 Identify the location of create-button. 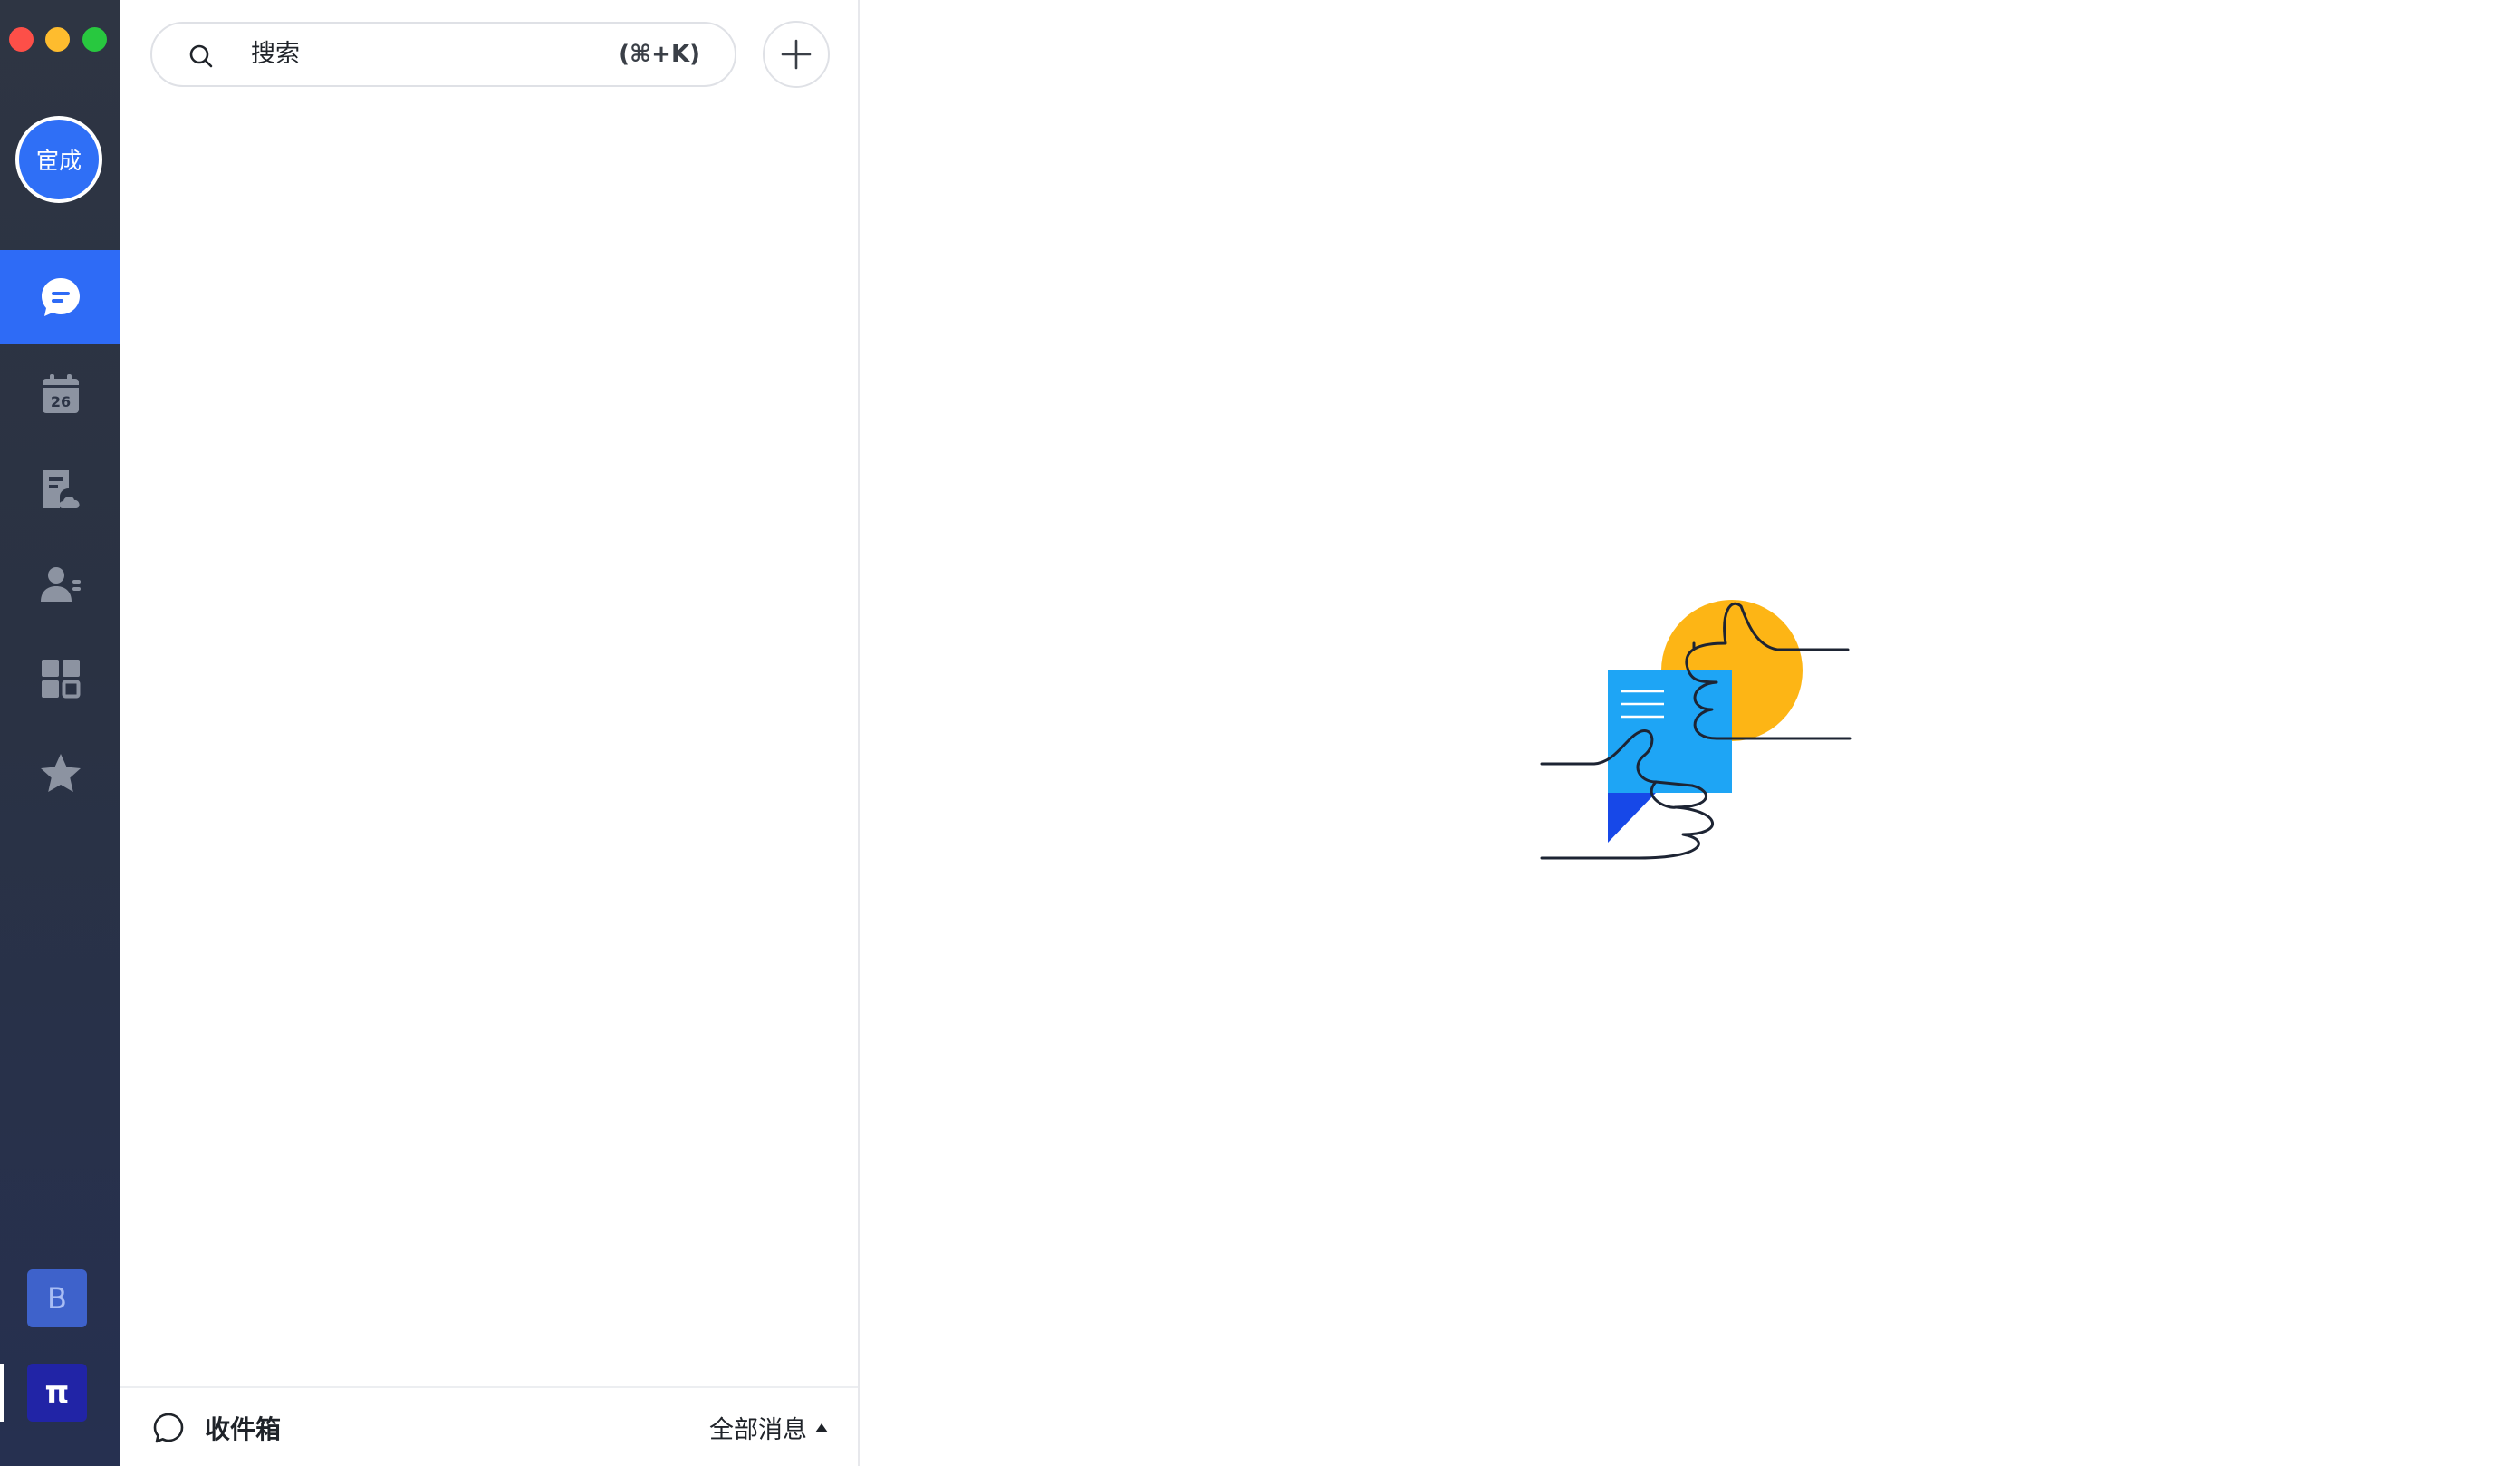
(796, 54).